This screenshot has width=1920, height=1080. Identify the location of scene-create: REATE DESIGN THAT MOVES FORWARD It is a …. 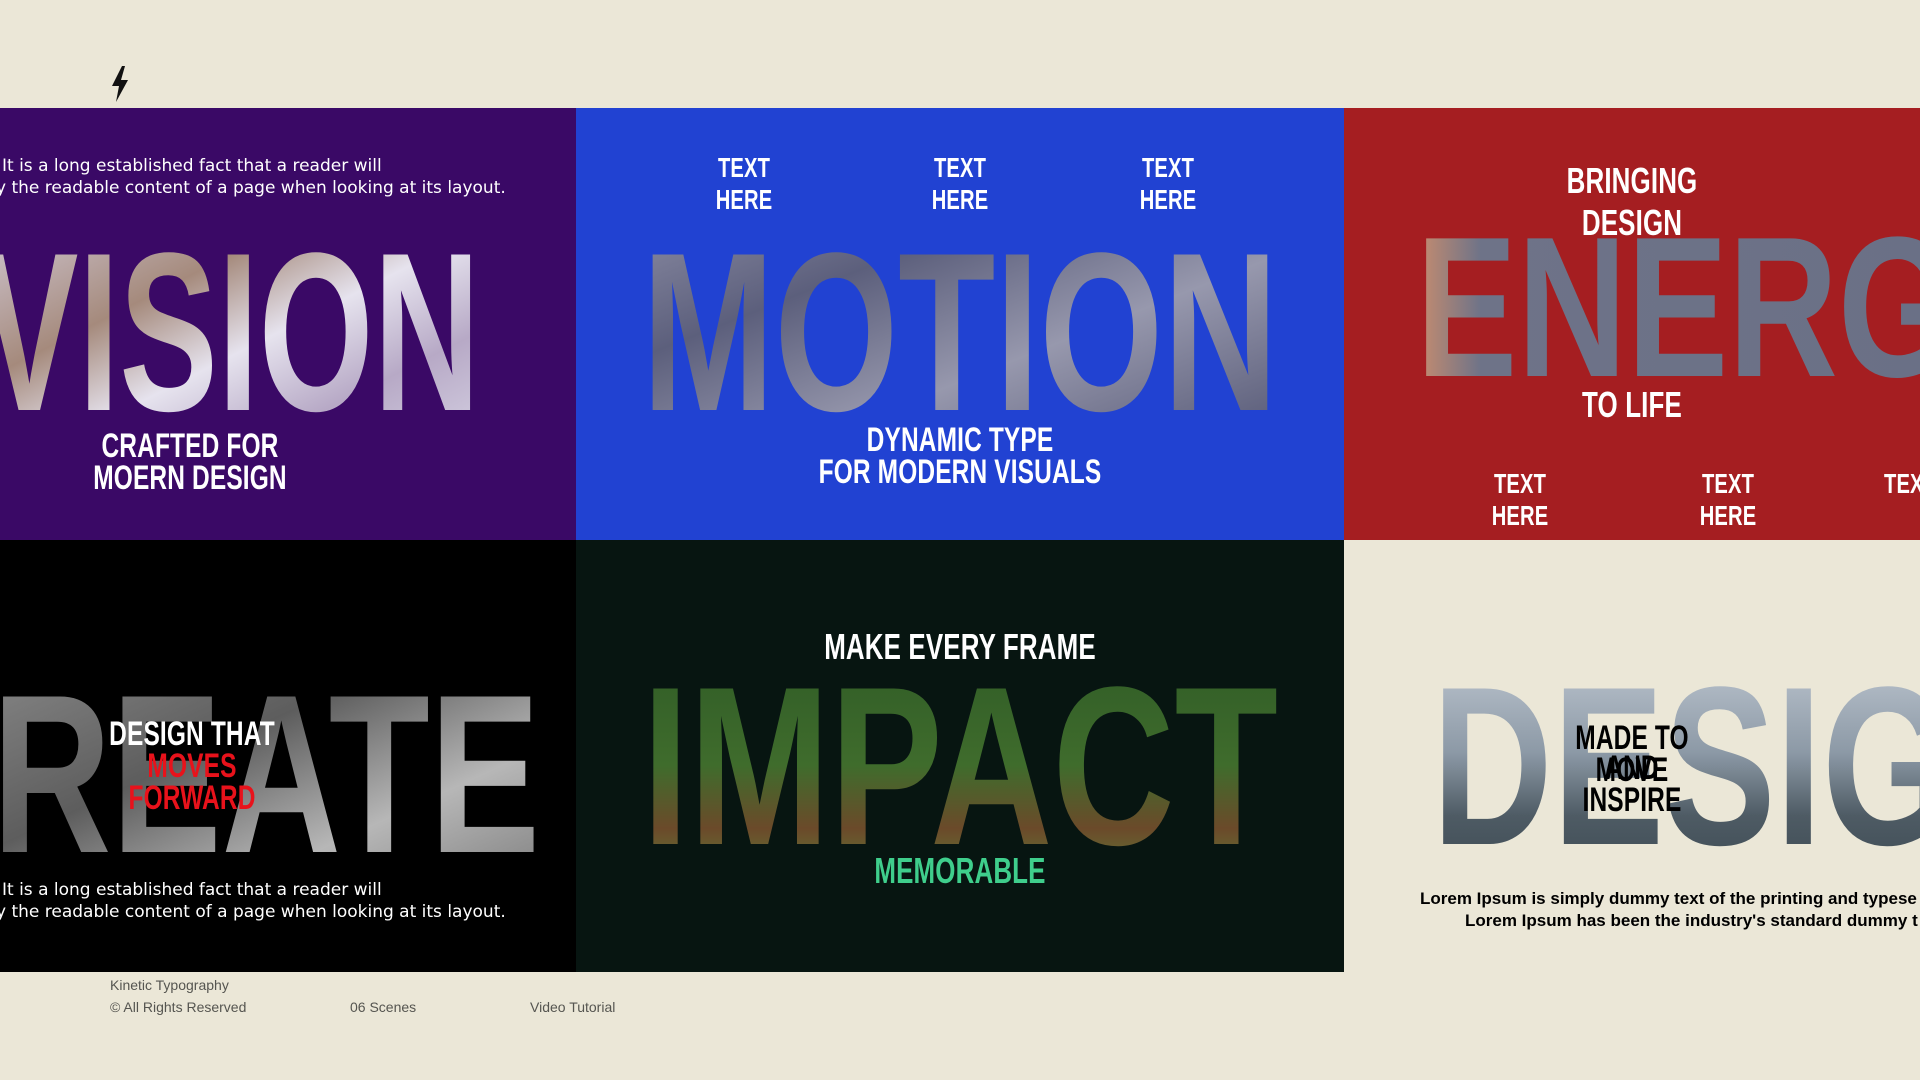
(288, 756).